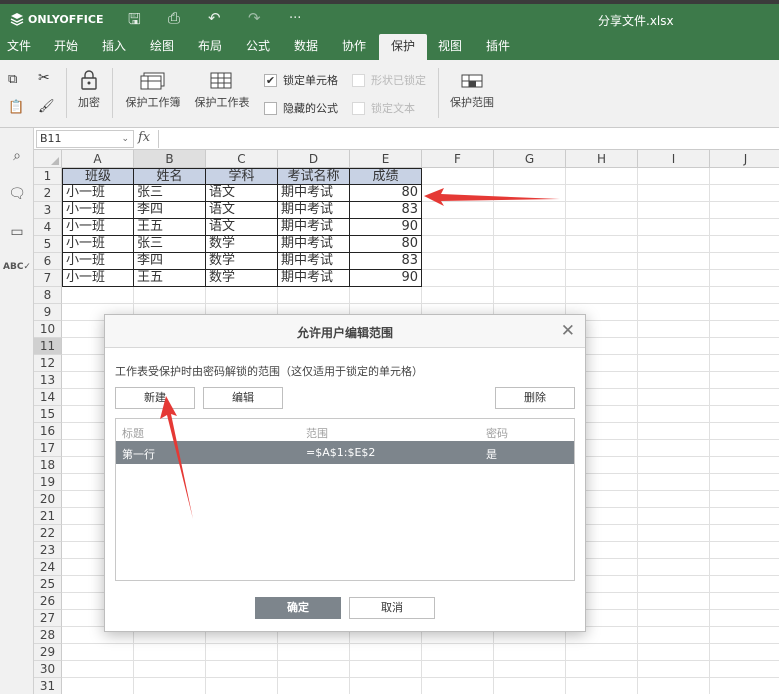 The width and height of the screenshot is (779, 694). Describe the element at coordinates (492, 197) in the screenshot. I see `annotation-arrow-to-score` at that location.